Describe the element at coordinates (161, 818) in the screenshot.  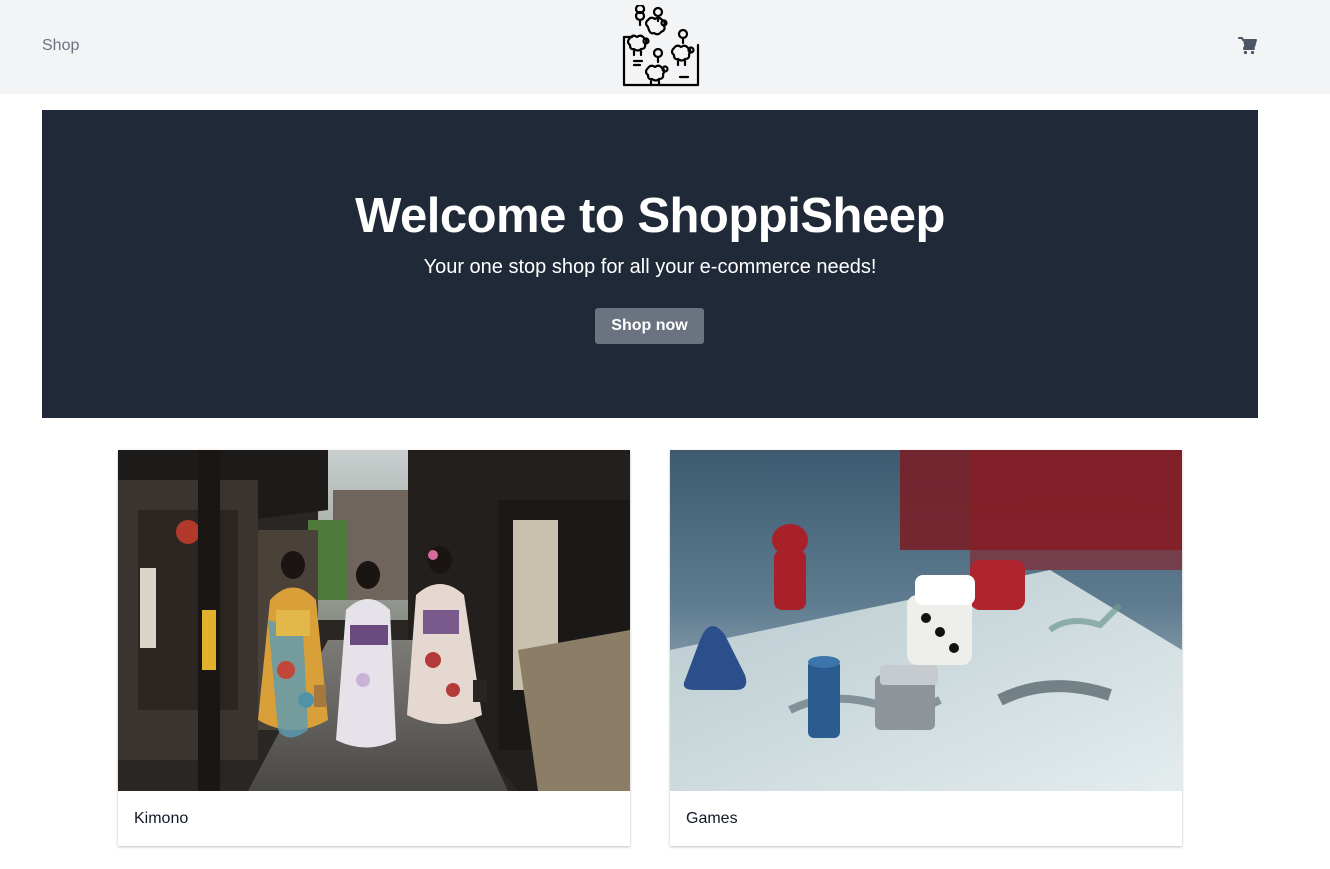
I see `category-label: Kimono` at that location.